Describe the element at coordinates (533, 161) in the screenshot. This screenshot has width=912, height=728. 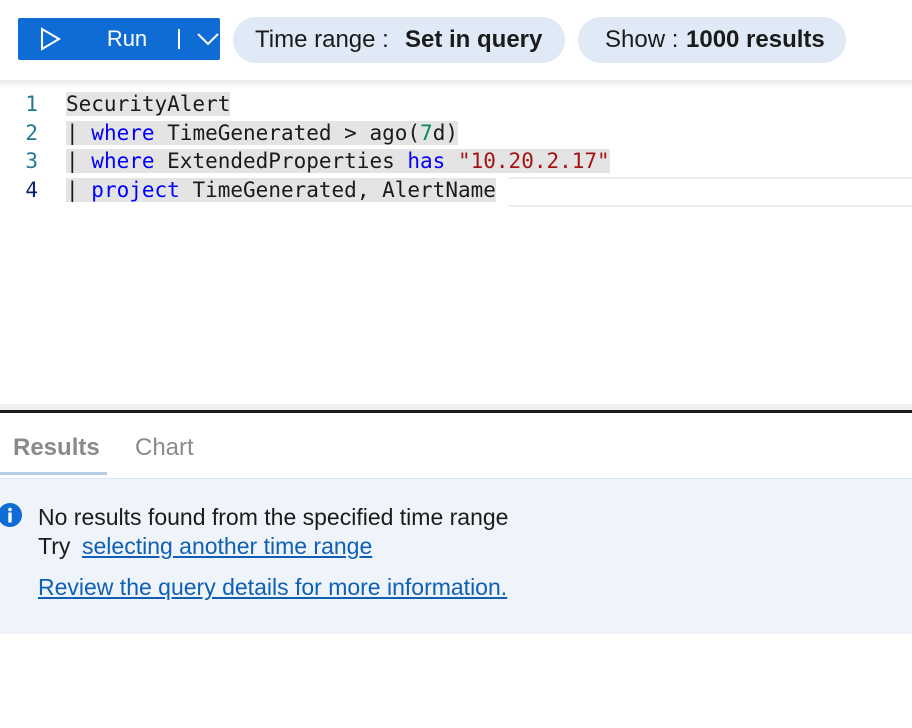
I see `code-string: "10.20.2.17"` at that location.